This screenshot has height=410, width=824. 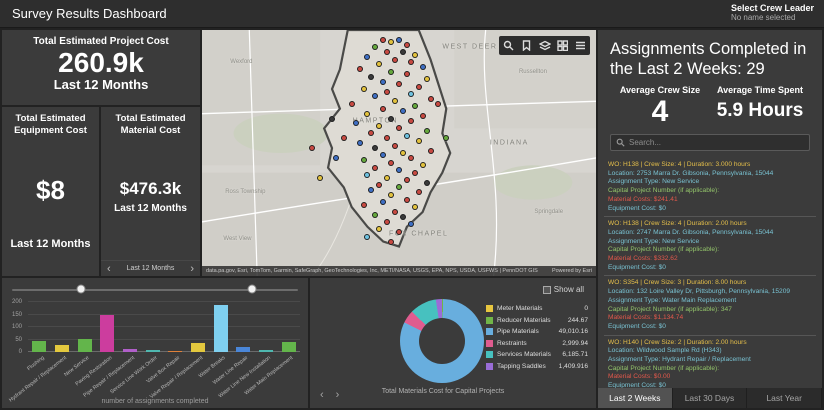 What do you see at coordinates (442, 341) in the screenshot?
I see `donut-chart` at bounding box center [442, 341].